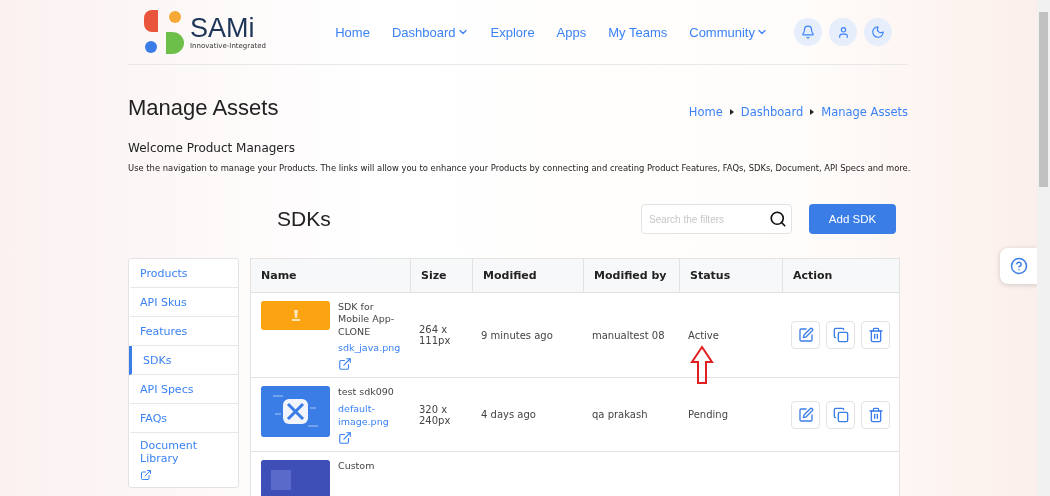 The image size is (1050, 496). Describe the element at coordinates (864, 112) in the screenshot. I see `breadcrumb-link: Manage Assets` at that location.